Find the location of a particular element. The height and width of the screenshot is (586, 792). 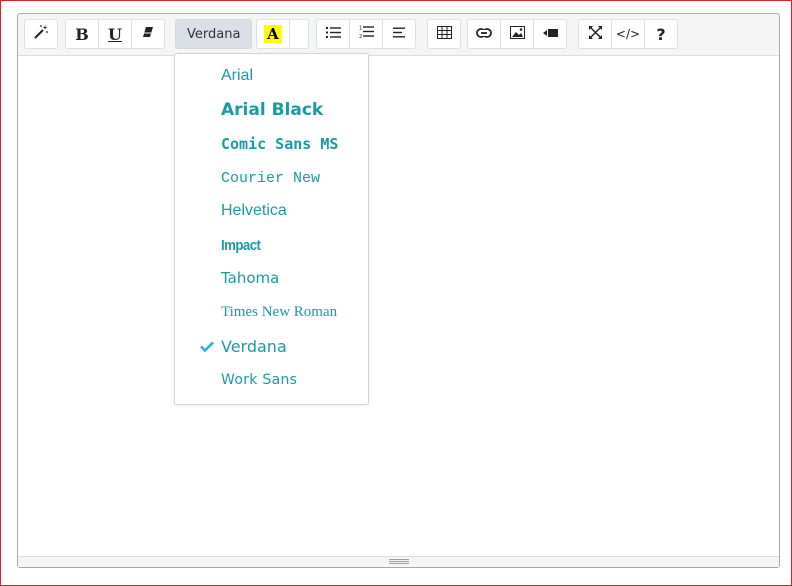

link-button is located at coordinates (484, 34).